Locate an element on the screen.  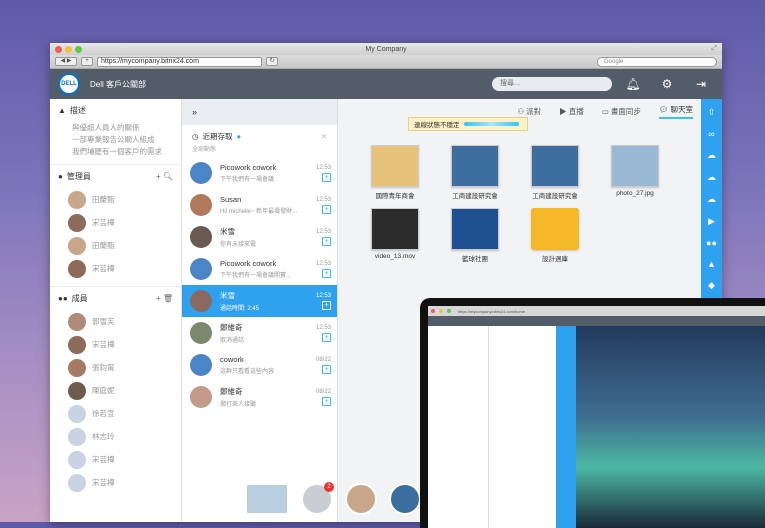
chat-name: cowork is located at coordinates (232, 359).